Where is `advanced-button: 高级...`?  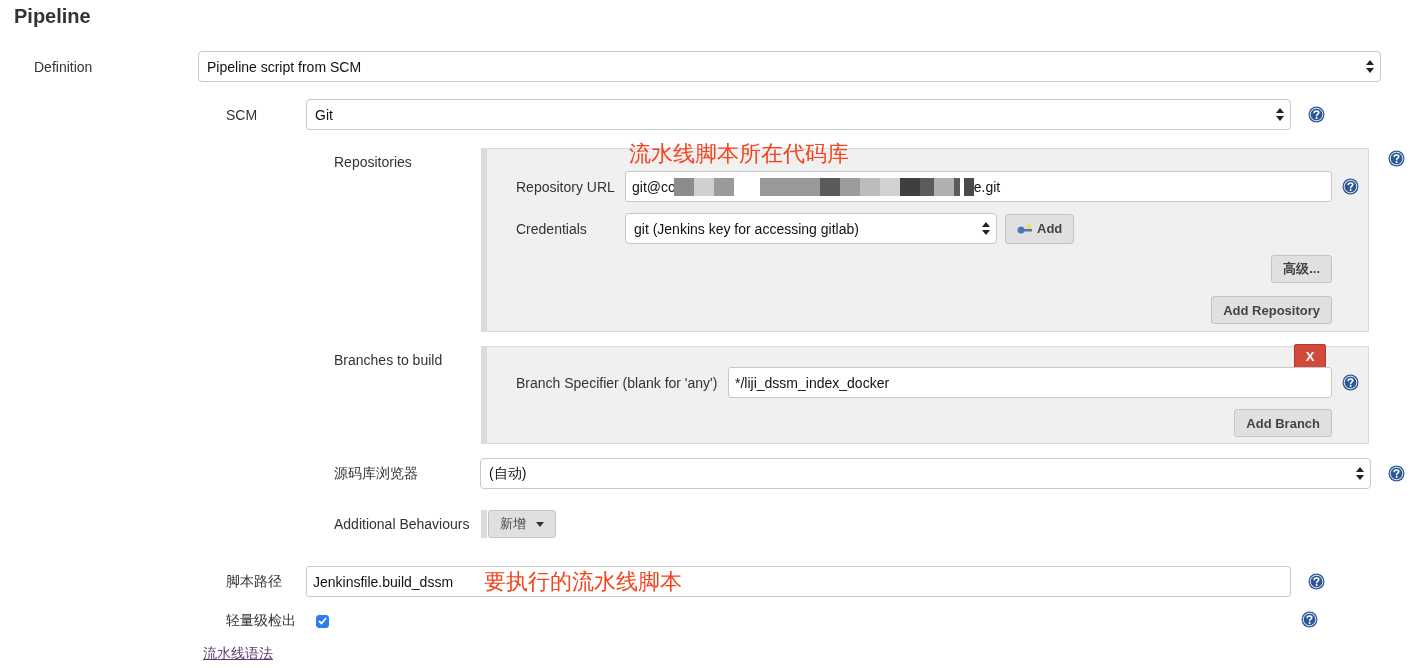
advanced-button: 高级... is located at coordinates (1301, 269).